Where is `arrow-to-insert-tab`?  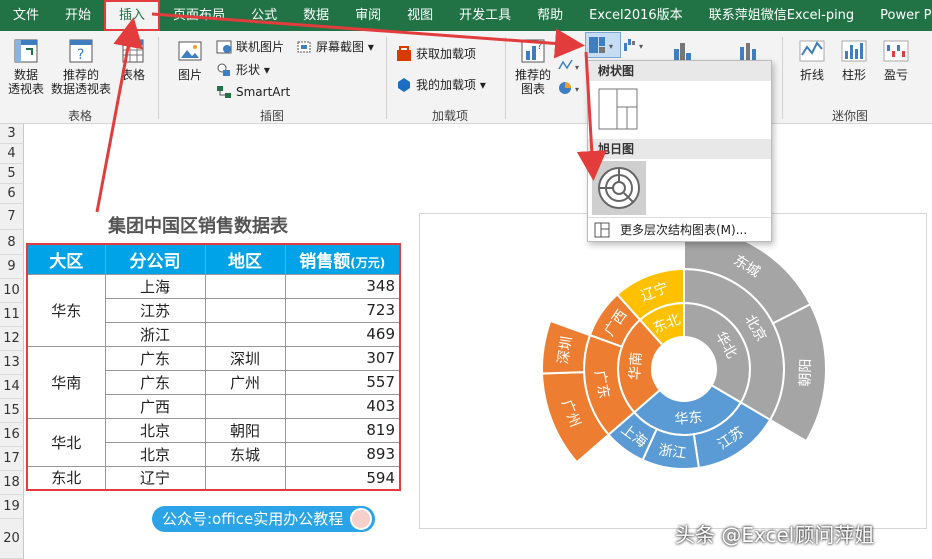 arrow-to-insert-tab is located at coordinates (119, 115).